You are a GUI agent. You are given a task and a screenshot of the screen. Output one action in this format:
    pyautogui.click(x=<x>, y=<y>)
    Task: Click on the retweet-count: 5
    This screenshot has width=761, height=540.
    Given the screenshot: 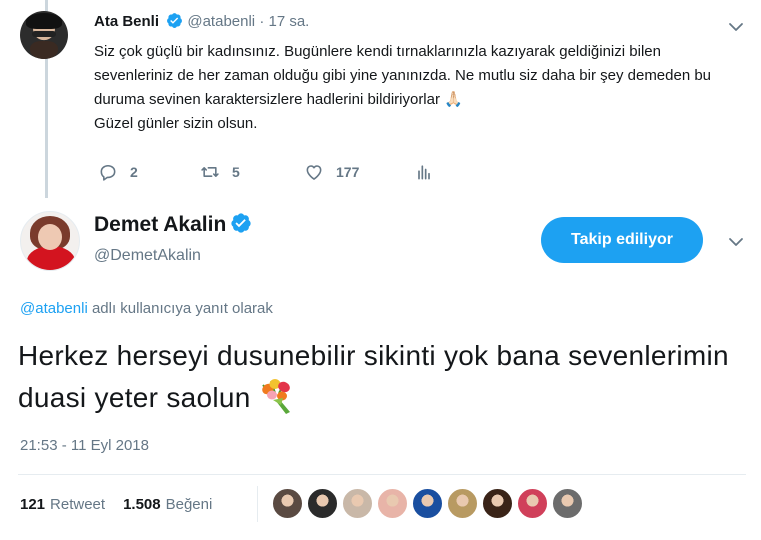 What is the action you would take?
    pyautogui.click(x=236, y=172)
    